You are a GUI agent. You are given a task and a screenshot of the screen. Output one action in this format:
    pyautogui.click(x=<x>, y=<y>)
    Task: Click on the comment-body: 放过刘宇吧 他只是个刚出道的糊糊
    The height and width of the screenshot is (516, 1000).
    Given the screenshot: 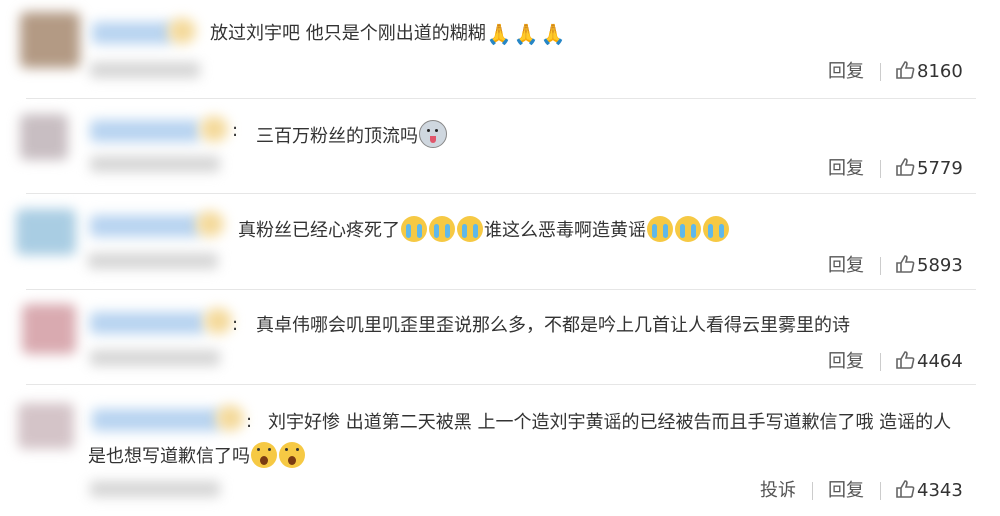 What is the action you would take?
    pyautogui.click(x=348, y=33)
    